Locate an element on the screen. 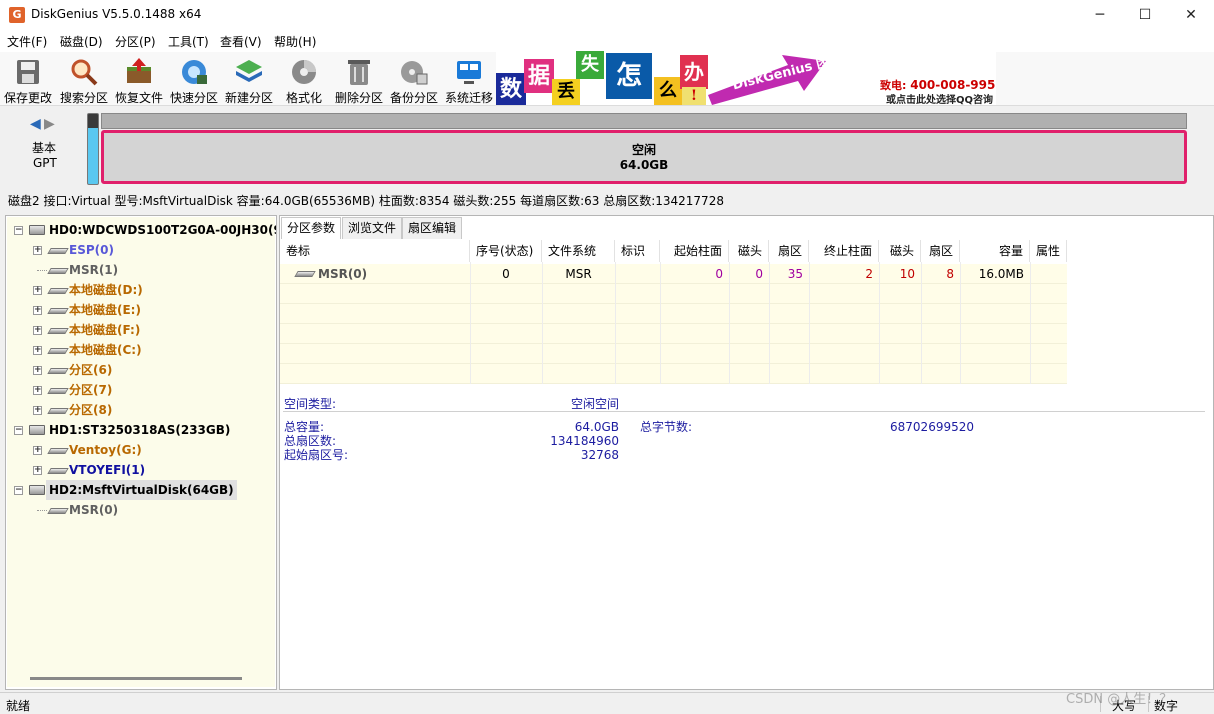 This screenshot has height=714, width=1214. maximize-button: ☐ is located at coordinates (1145, 15).